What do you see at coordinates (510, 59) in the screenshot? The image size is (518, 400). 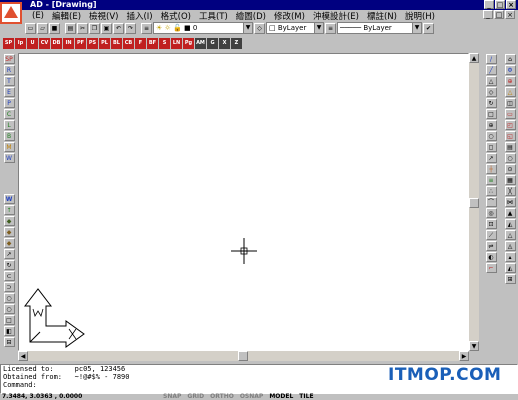 I see `right2-tool-1: ⌂` at bounding box center [510, 59].